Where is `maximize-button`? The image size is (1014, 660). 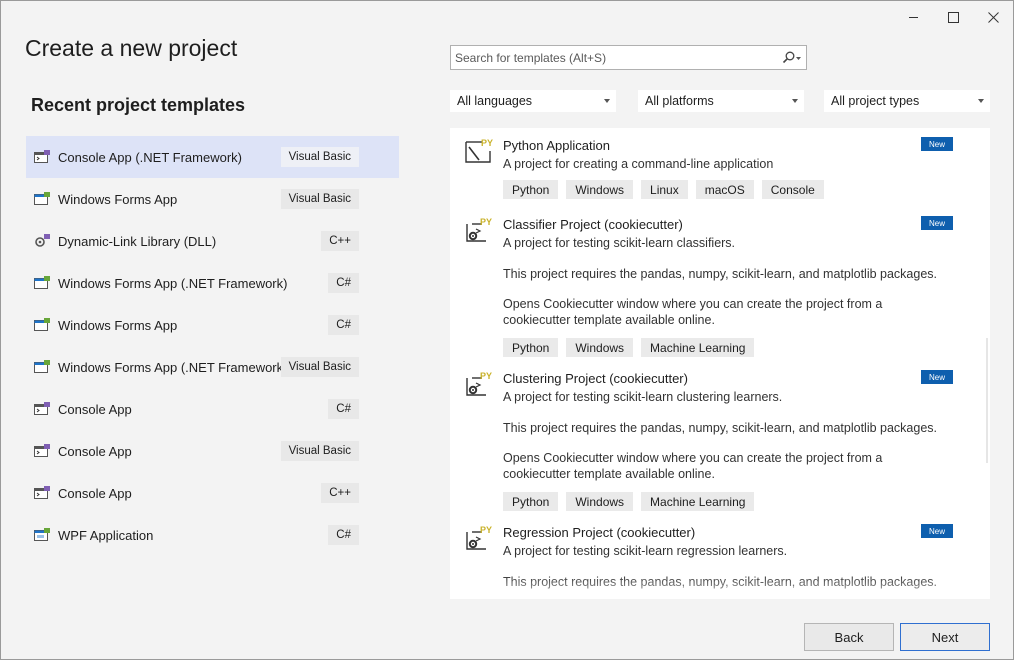 maximize-button is located at coordinates (953, 17).